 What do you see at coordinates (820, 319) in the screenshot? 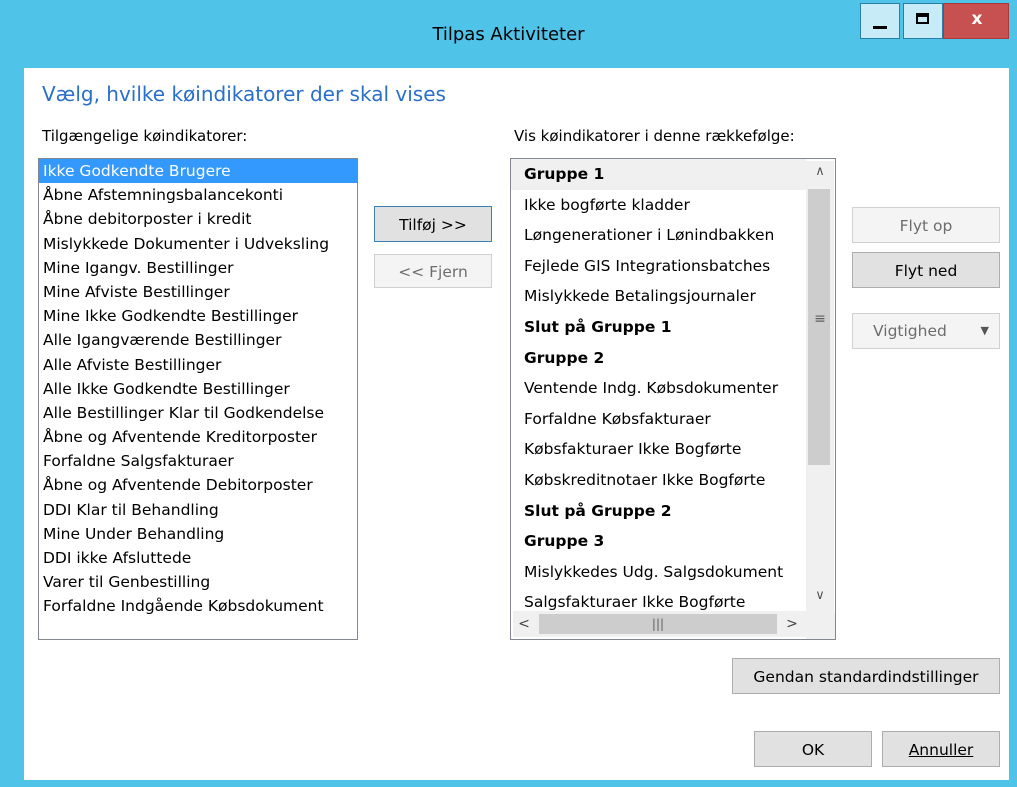
I see `scroll-grip-icon: ≡` at bounding box center [820, 319].